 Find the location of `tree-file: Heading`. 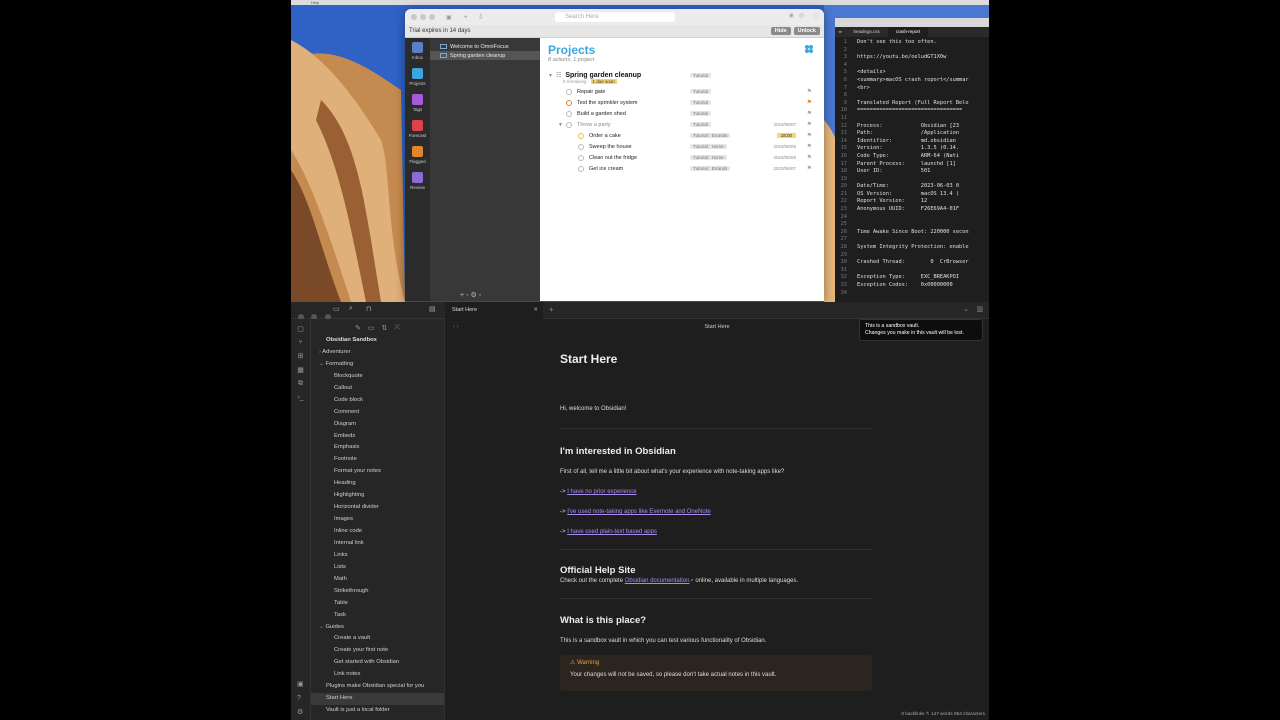

tree-file: Heading is located at coordinates (377, 484).